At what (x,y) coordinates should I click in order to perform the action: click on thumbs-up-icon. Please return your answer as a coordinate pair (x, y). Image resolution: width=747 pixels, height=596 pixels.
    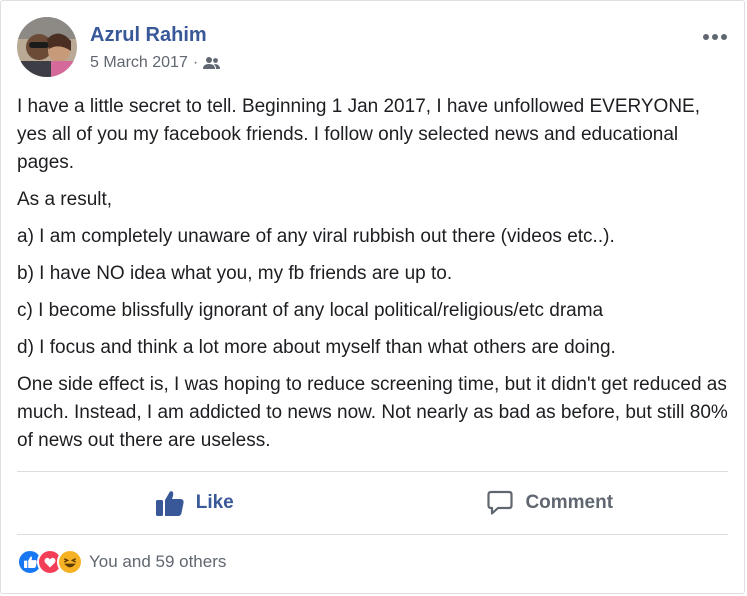
    Looking at the image, I should click on (169, 503).